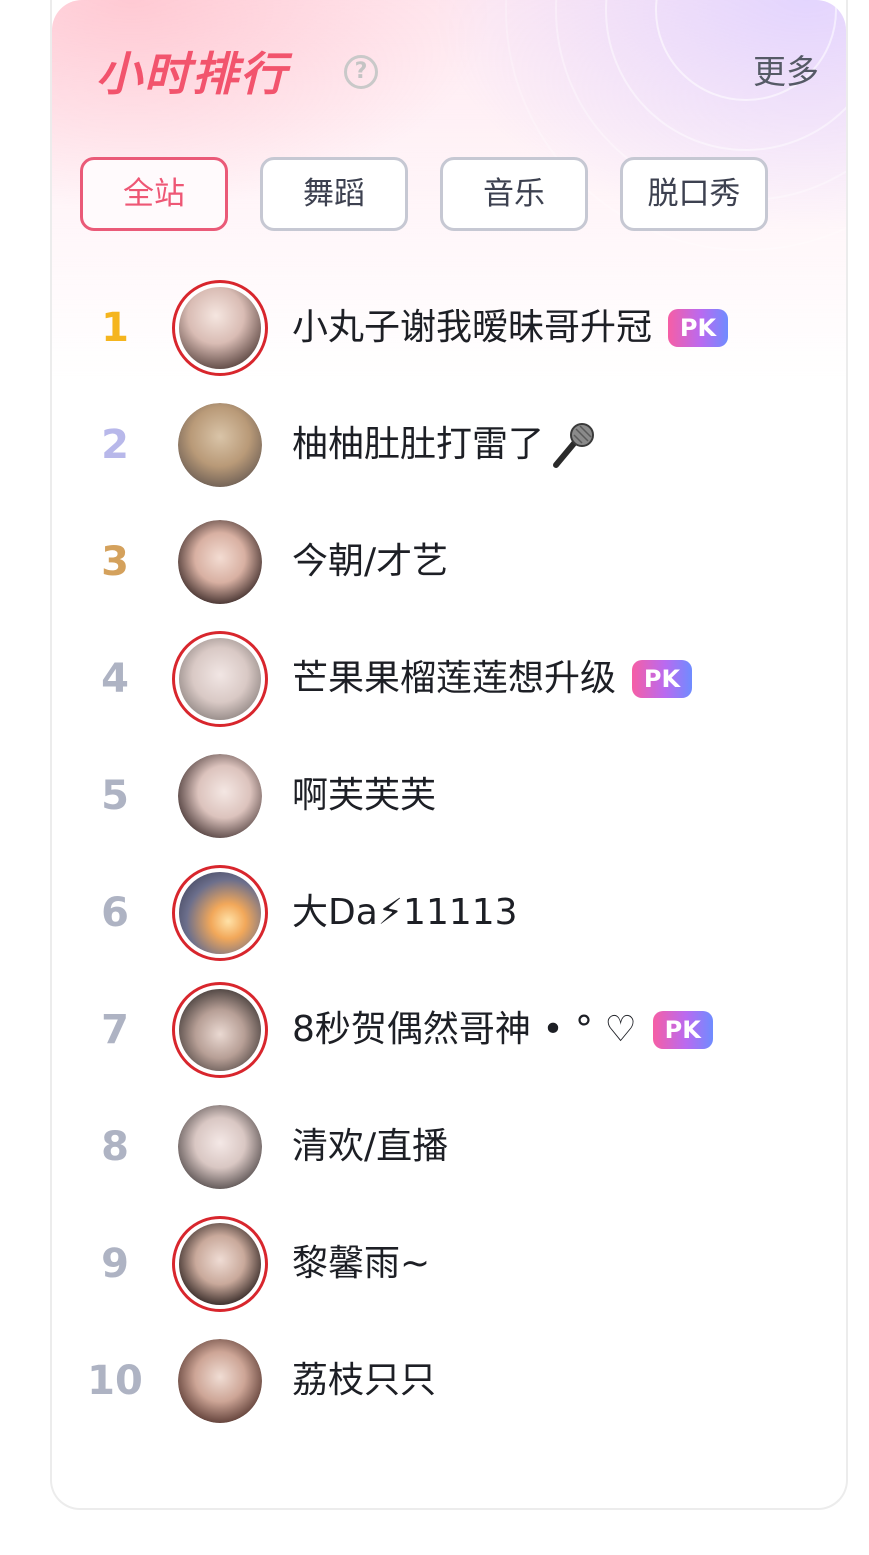 The height and width of the screenshot is (1555, 869). Describe the element at coordinates (514, 194) in the screenshot. I see `tab-music: 音乐` at that location.